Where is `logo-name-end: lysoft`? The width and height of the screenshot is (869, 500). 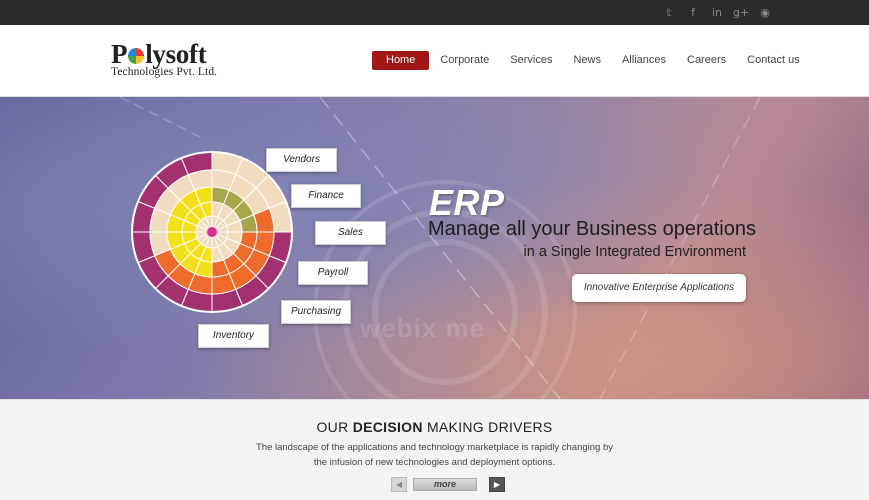
logo-name-end: lysoft is located at coordinates (176, 54).